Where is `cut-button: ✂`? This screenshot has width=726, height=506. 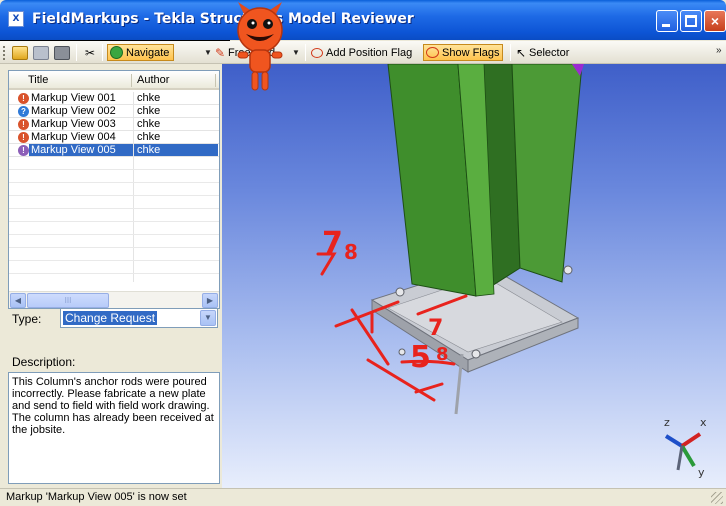
cut-button: ✂ is located at coordinates (90, 52).